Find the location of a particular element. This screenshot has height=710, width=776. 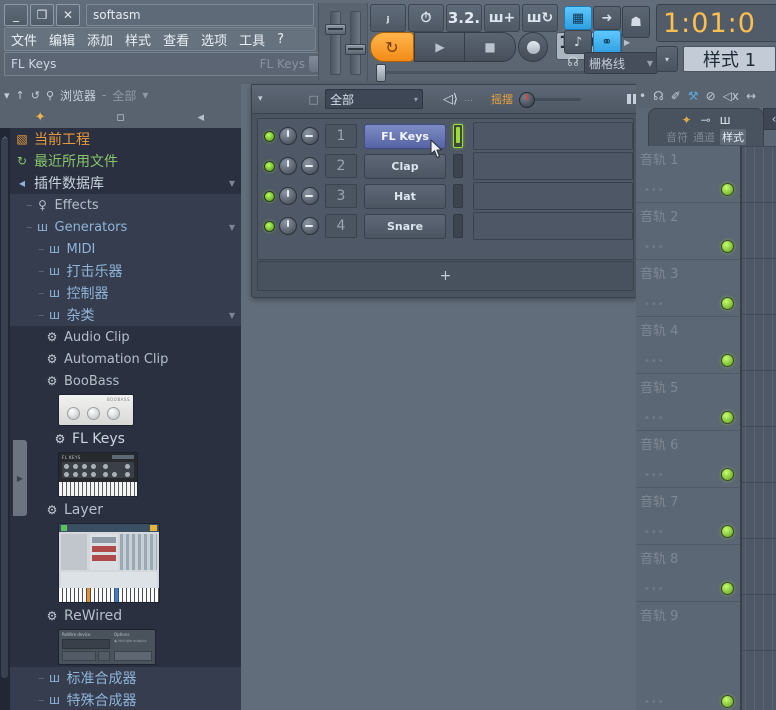

channel-fl-keys: FL Keys is located at coordinates (405, 136).